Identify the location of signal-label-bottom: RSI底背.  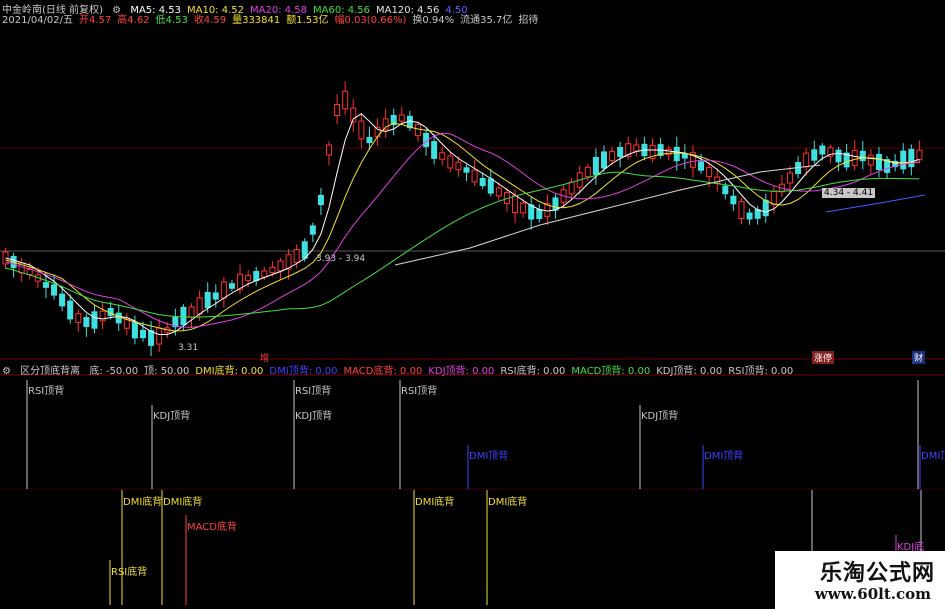
(129, 572).